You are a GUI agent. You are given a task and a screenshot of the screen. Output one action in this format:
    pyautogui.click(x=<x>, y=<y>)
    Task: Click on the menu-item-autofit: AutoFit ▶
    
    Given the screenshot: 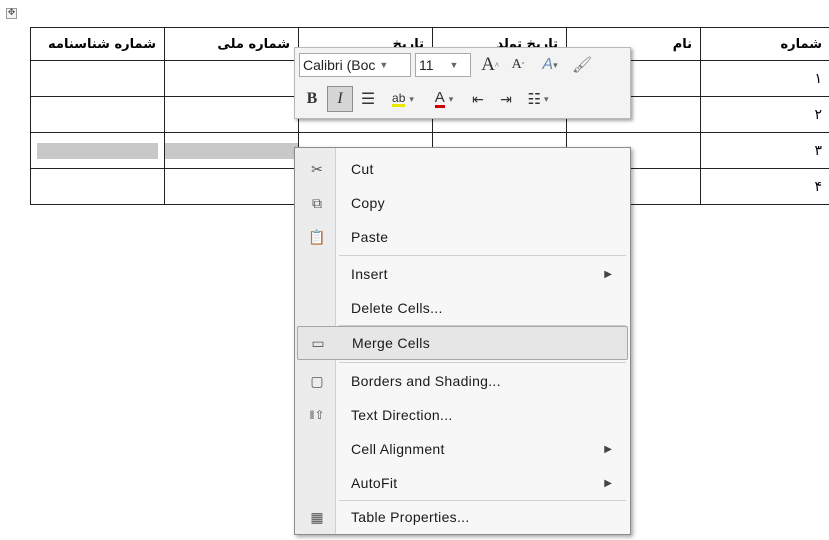 What is the action you would take?
    pyautogui.click(x=462, y=483)
    